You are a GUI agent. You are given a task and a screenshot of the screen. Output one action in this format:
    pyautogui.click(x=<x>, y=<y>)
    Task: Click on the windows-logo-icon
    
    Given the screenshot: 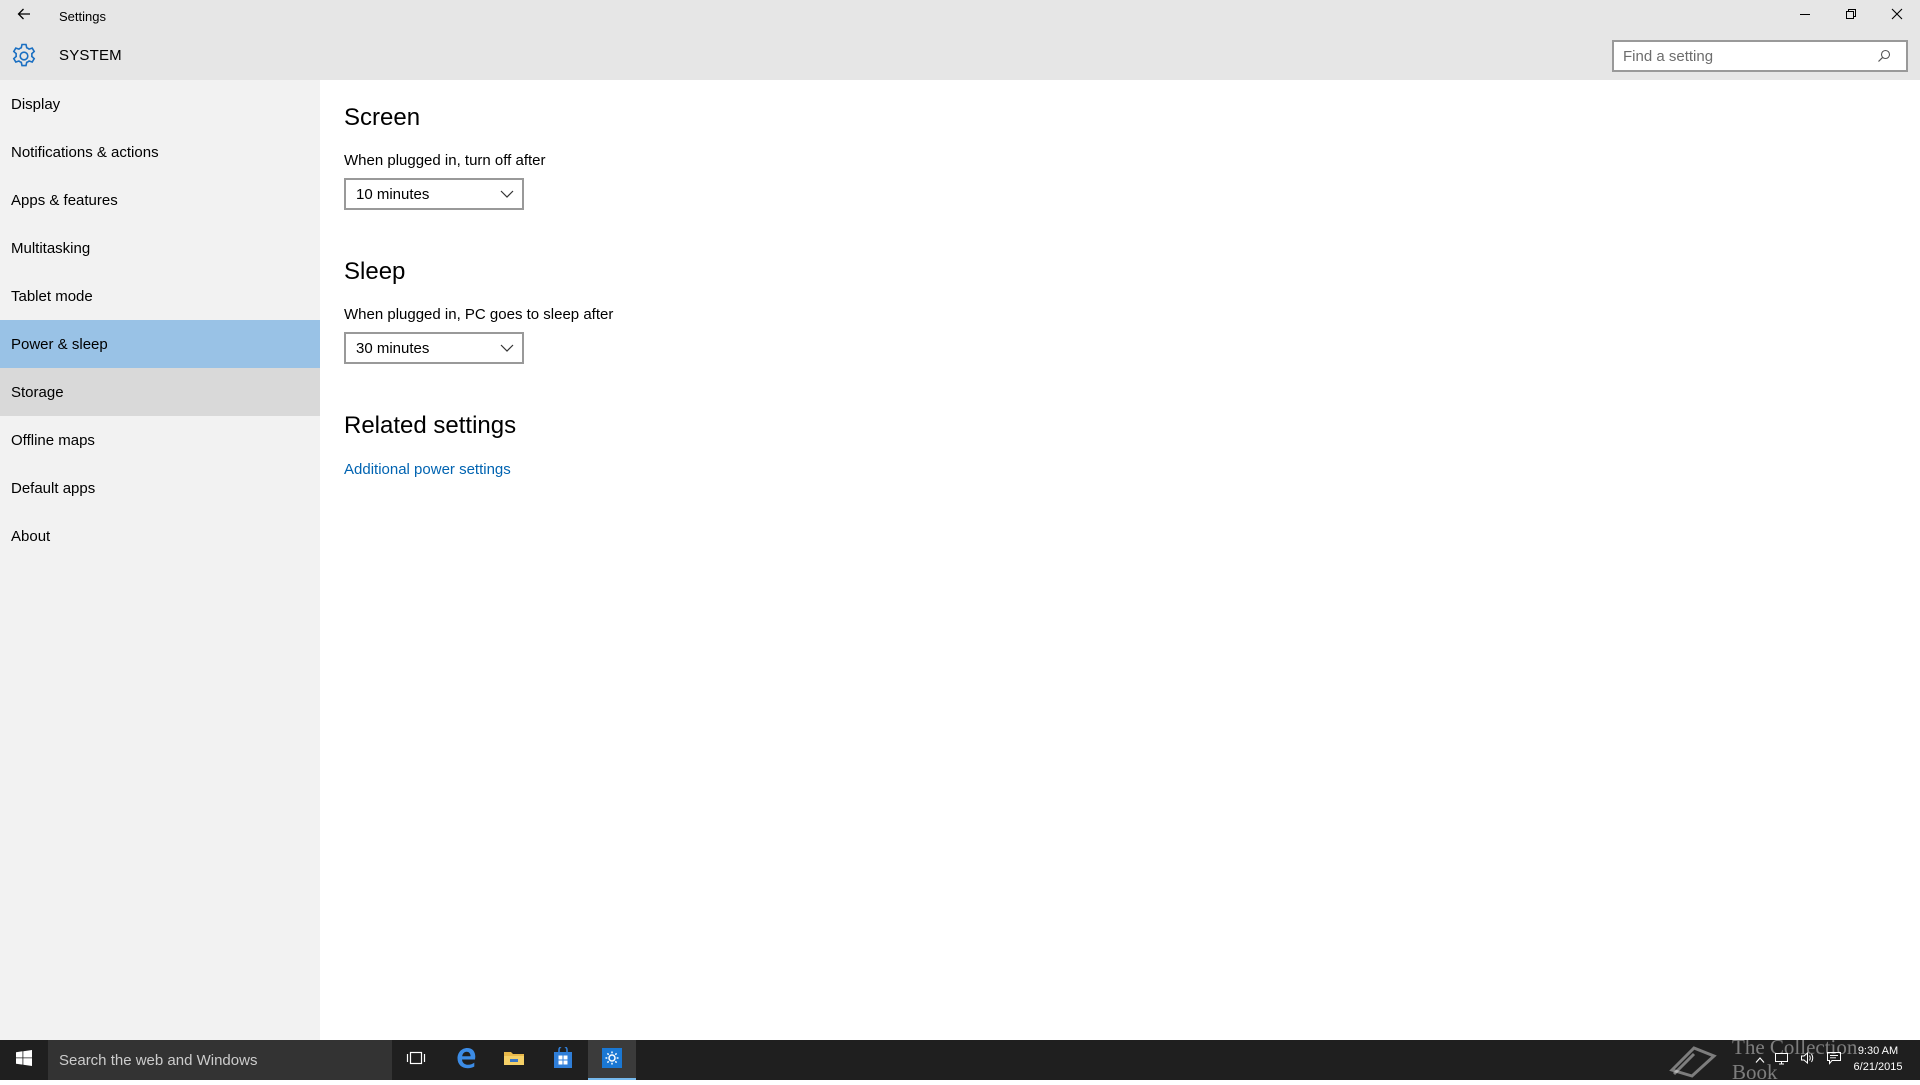 What is the action you would take?
    pyautogui.click(x=24, y=1060)
    